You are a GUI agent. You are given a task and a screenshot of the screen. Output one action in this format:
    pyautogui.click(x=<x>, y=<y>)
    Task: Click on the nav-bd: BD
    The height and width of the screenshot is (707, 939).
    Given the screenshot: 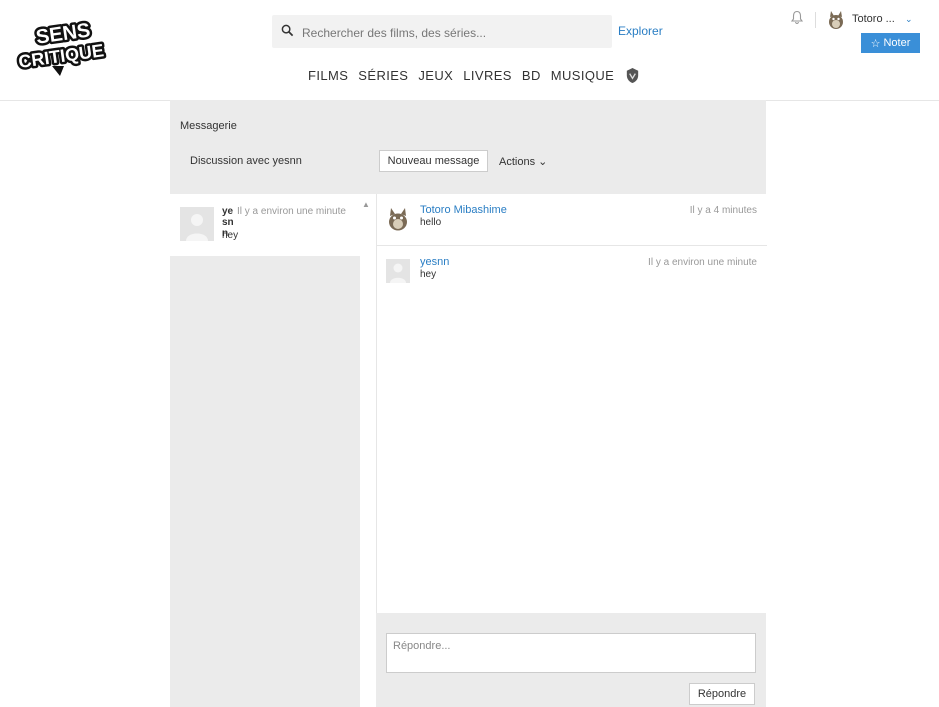 What is the action you would take?
    pyautogui.click(x=531, y=75)
    